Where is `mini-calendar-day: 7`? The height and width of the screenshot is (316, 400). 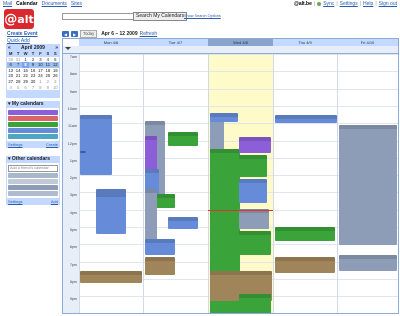 mini-calendar-day: 7 is located at coordinates (32, 88).